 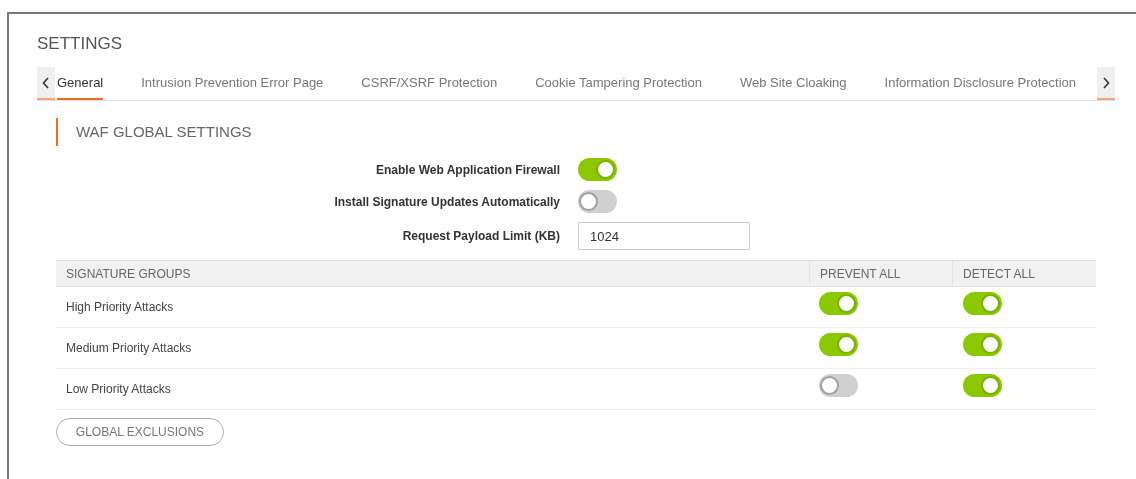 I want to click on scroll-left-button, so click(x=46, y=83).